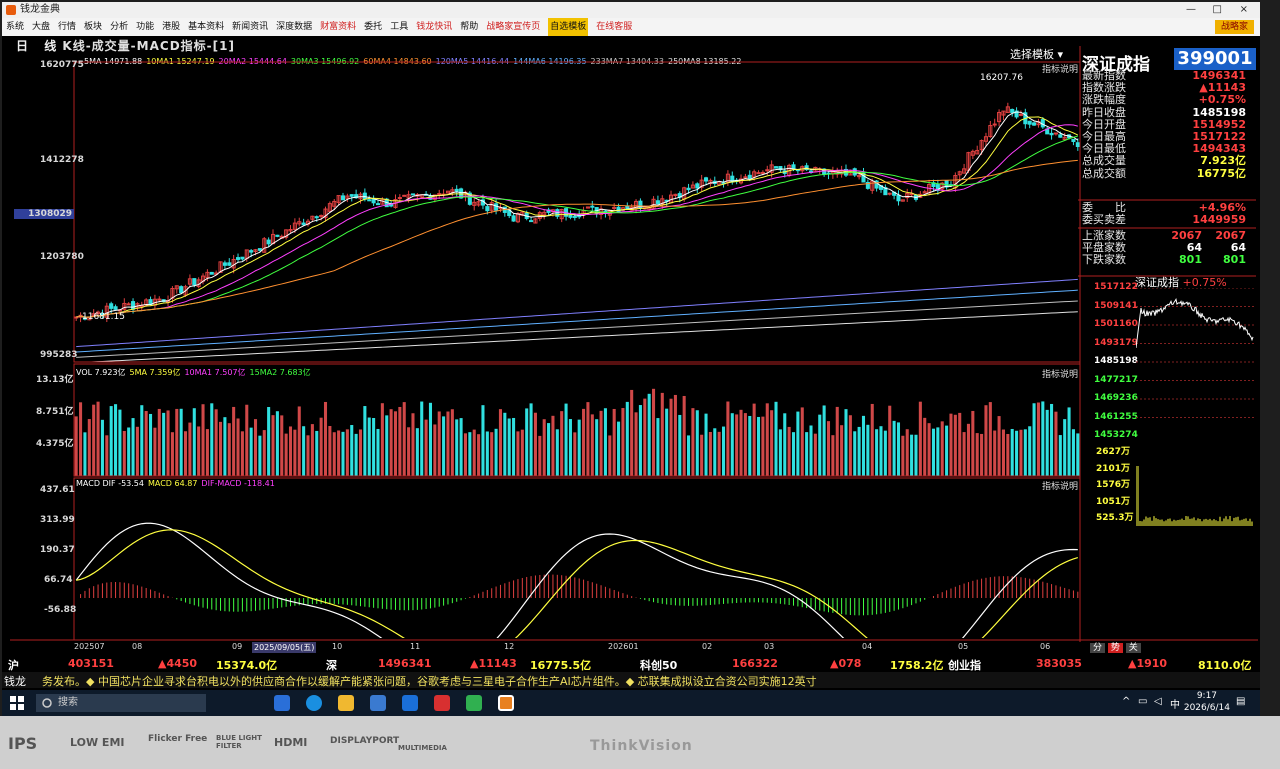  I want to click on file-explorer-icon, so click(346, 703).